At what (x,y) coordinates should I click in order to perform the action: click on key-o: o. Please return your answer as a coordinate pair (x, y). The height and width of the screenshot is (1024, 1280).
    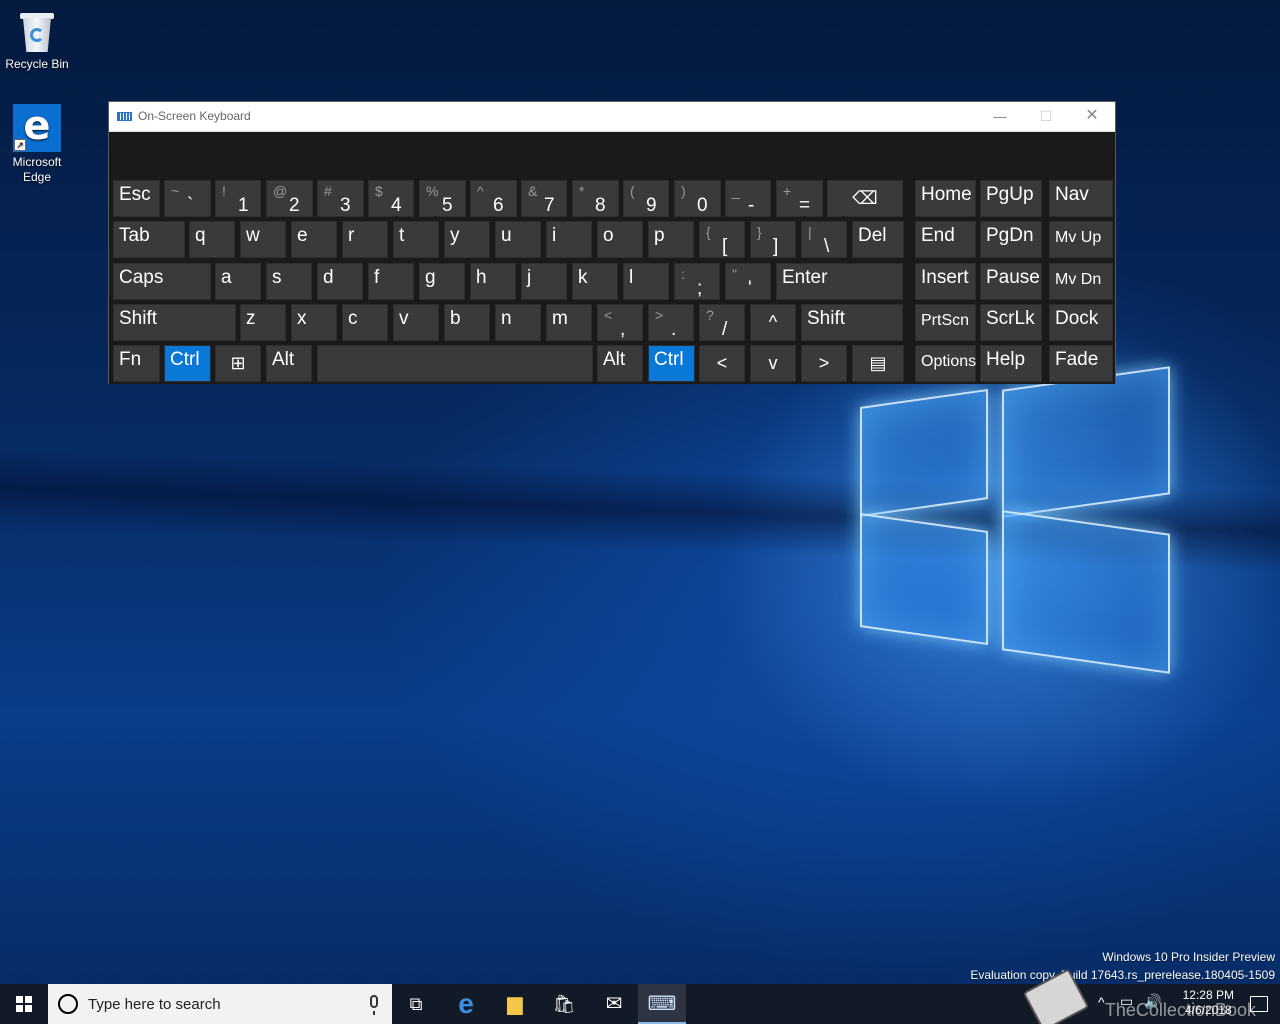
    Looking at the image, I should click on (620, 239).